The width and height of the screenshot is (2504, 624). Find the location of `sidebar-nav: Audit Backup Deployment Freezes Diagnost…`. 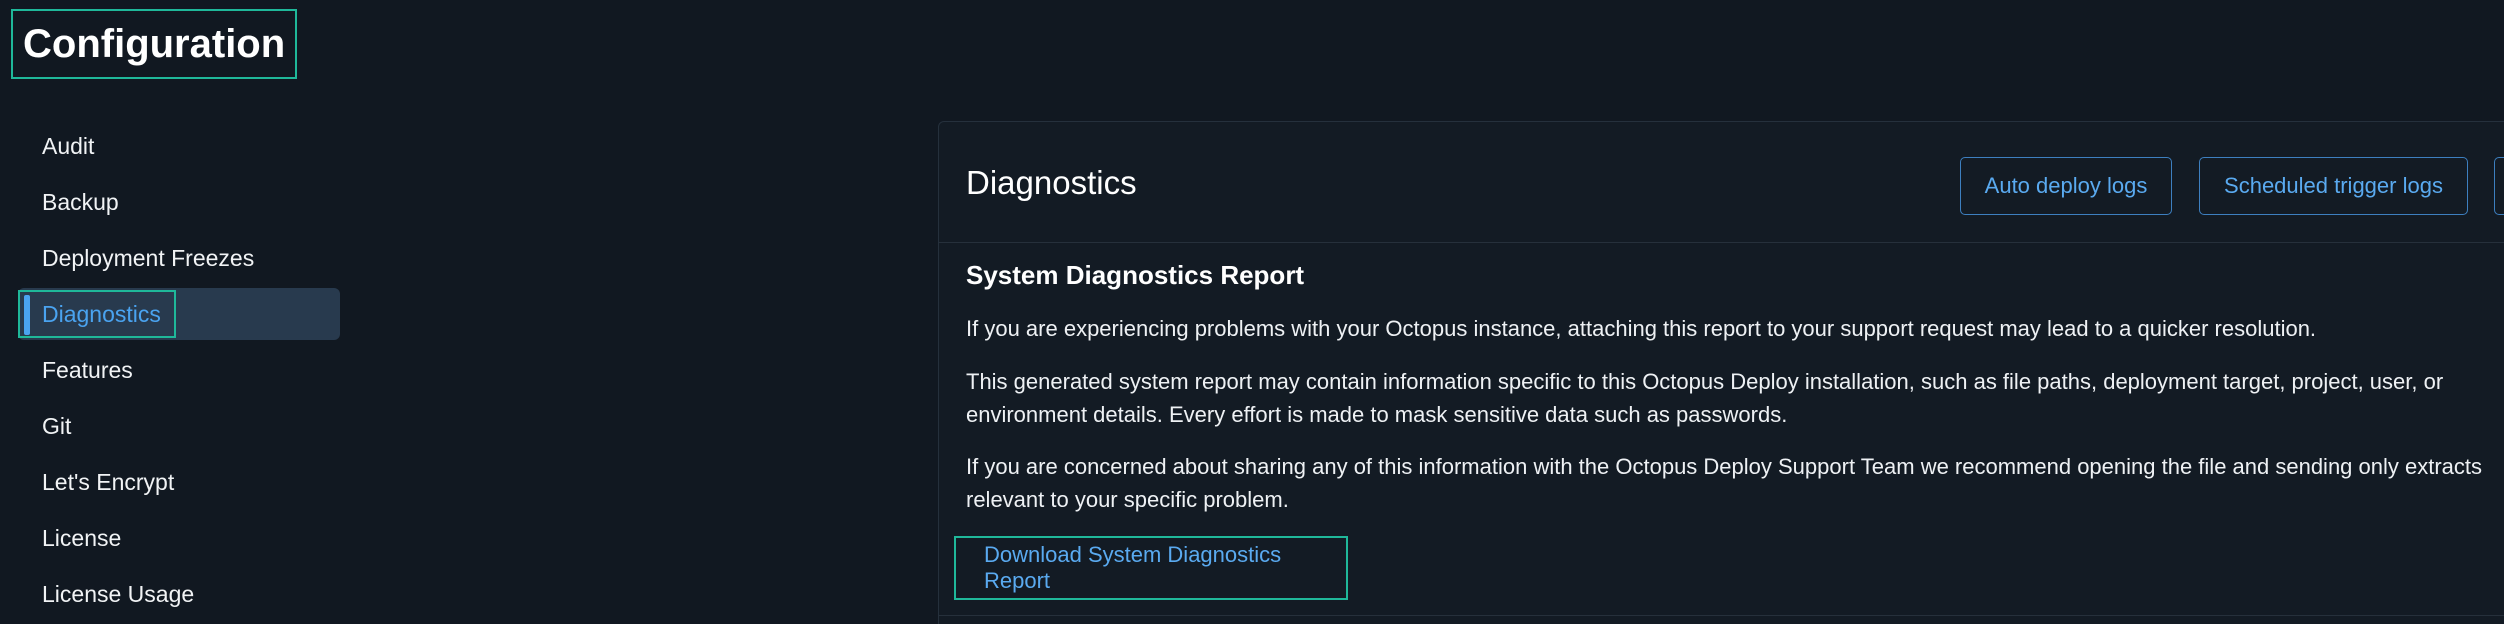

sidebar-nav: Audit Backup Deployment Freezes Diagnost… is located at coordinates (179, 372).